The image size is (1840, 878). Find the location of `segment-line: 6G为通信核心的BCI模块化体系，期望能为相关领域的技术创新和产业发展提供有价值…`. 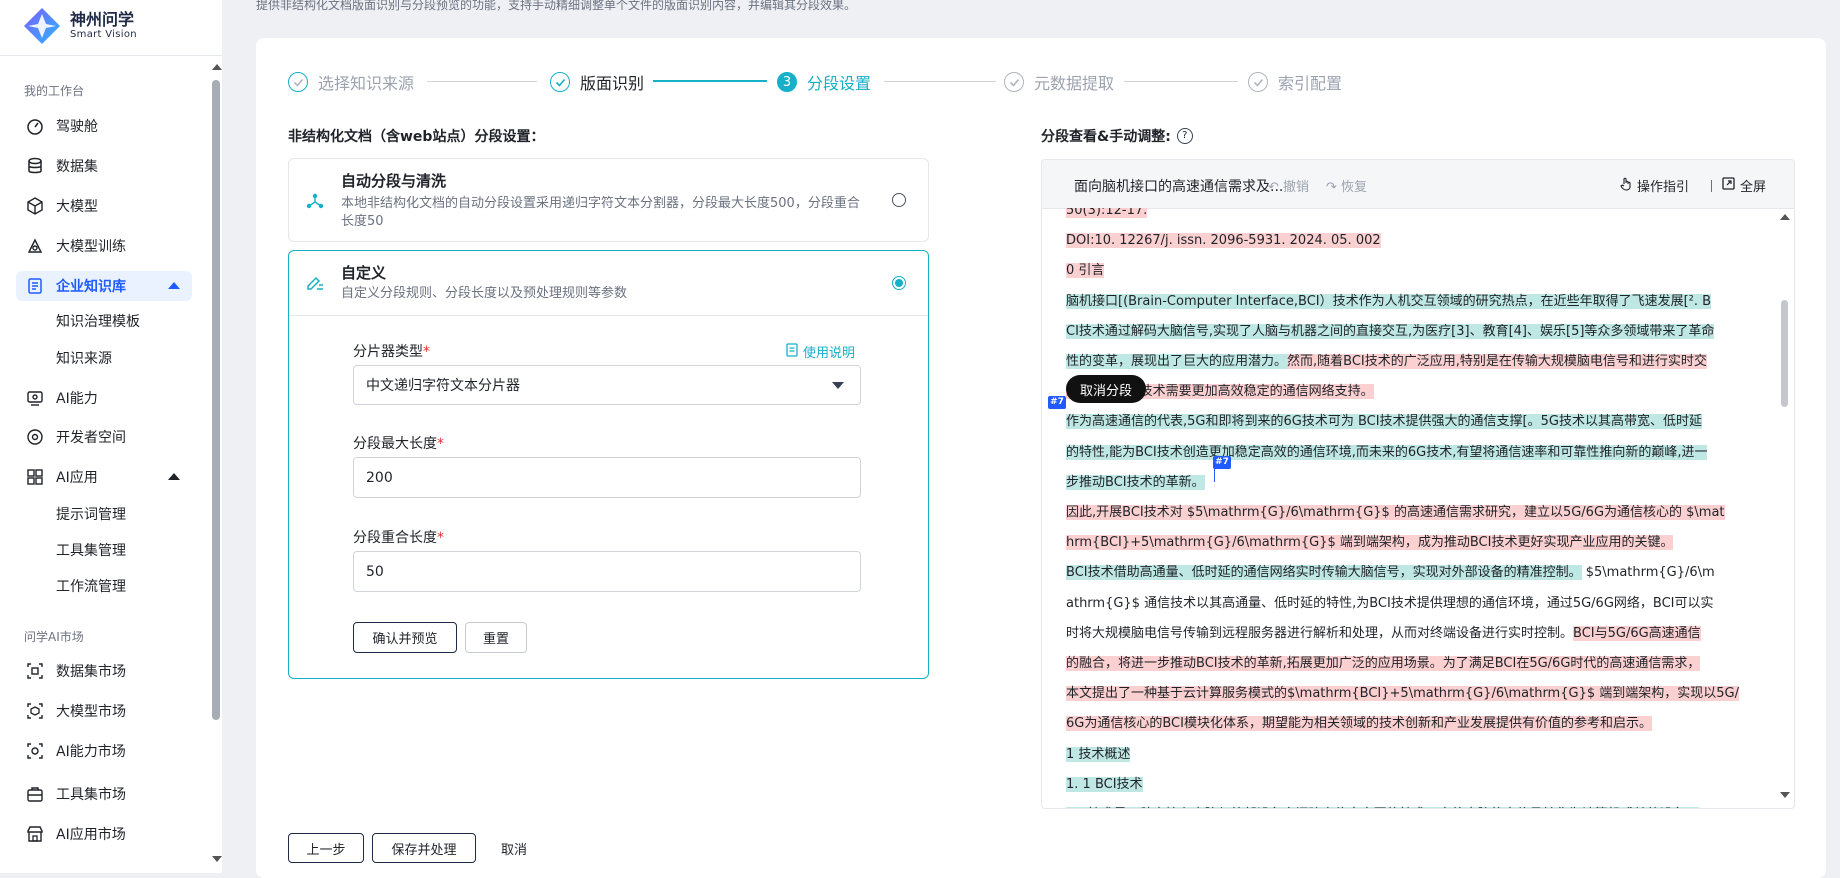

segment-line: 6G为通信核心的BCI模块化体系，期望能为相关领域的技术创新和产业发展提供有价值… is located at coordinates (1359, 724).